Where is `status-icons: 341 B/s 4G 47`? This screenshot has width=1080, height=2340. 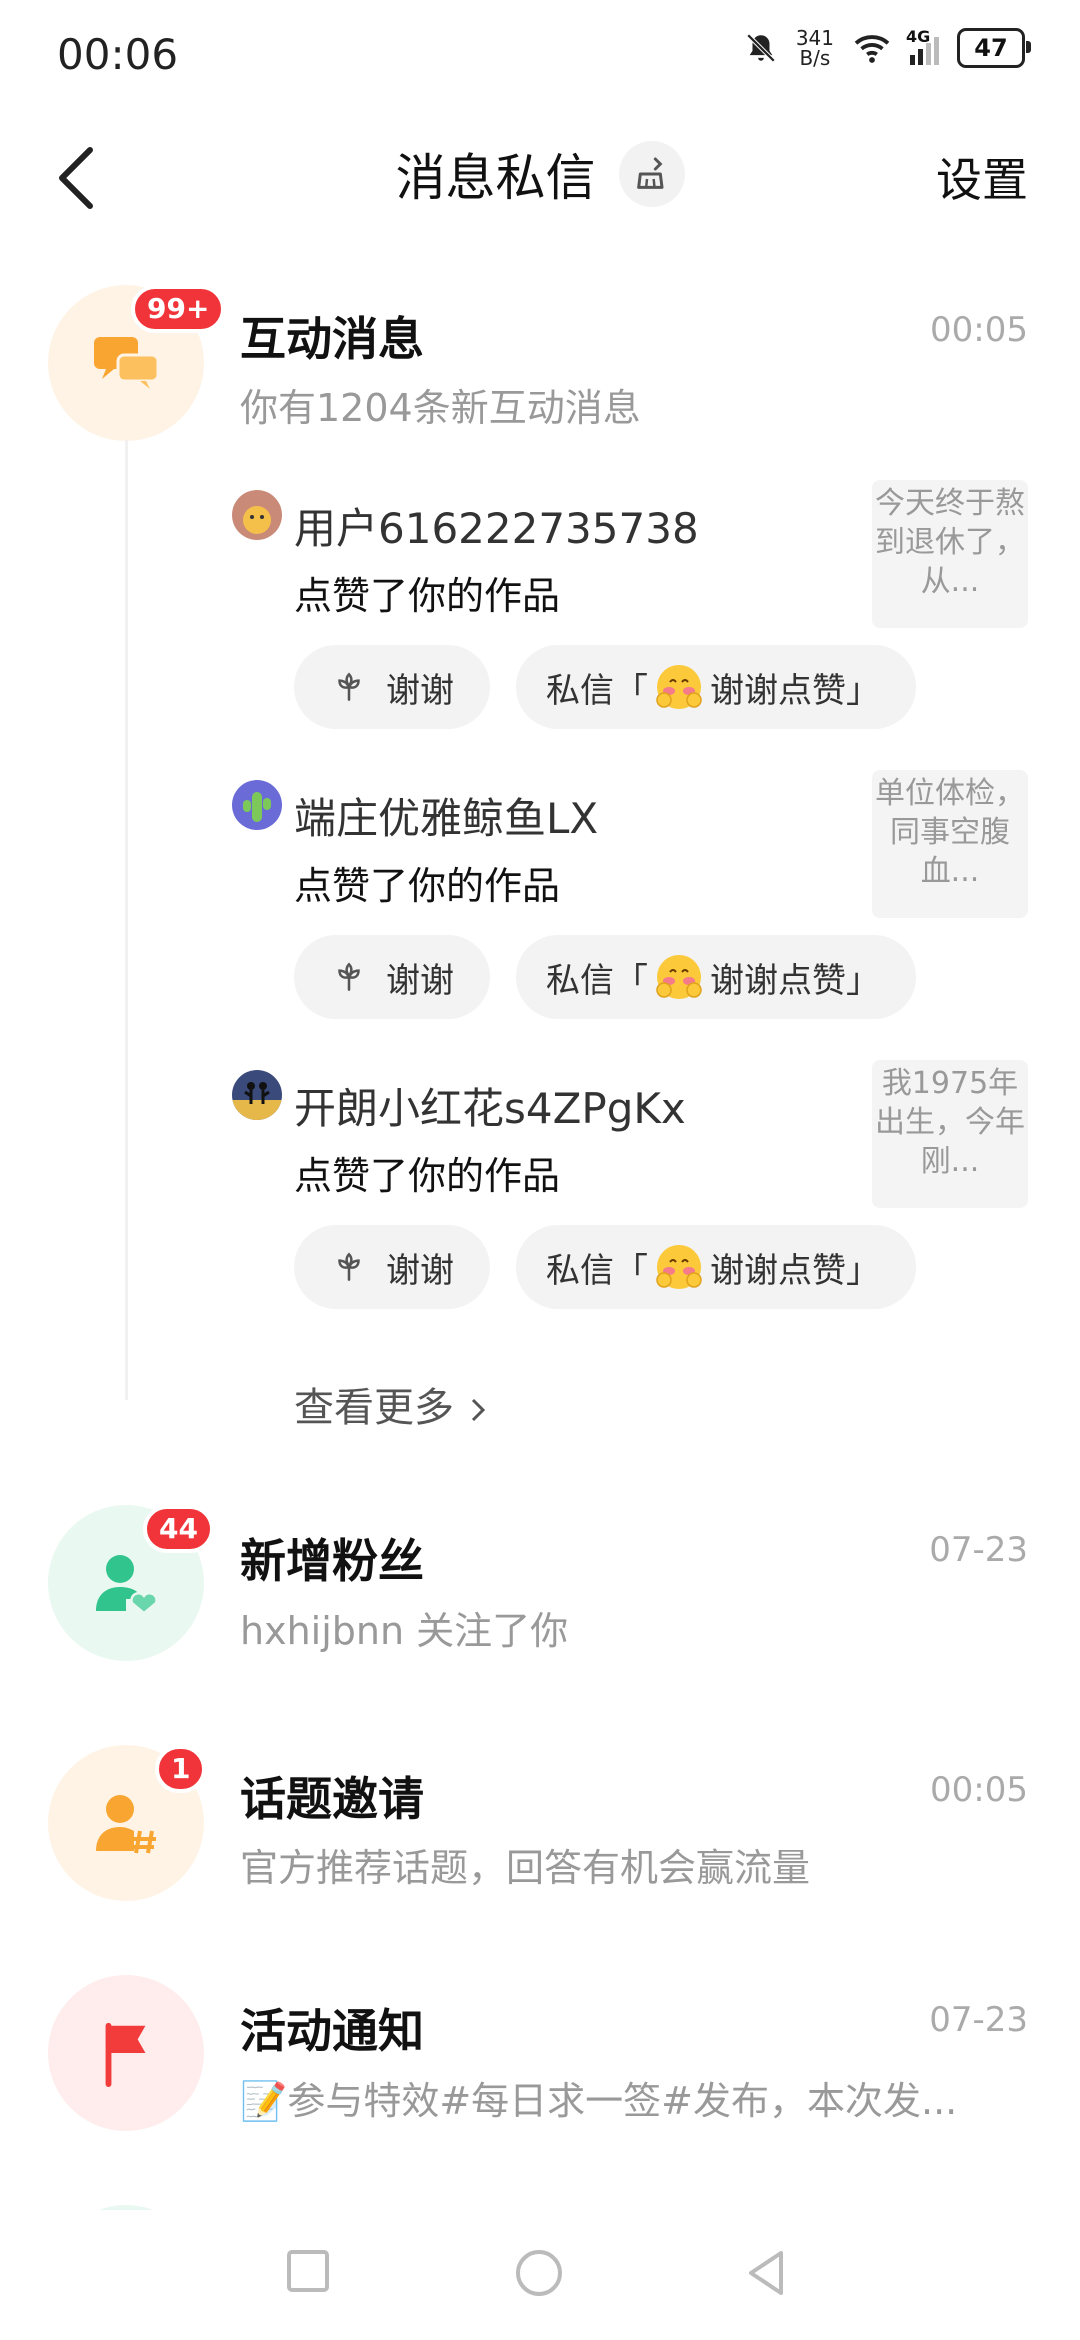 status-icons: 341 B/s 4G 47 is located at coordinates (887, 48).